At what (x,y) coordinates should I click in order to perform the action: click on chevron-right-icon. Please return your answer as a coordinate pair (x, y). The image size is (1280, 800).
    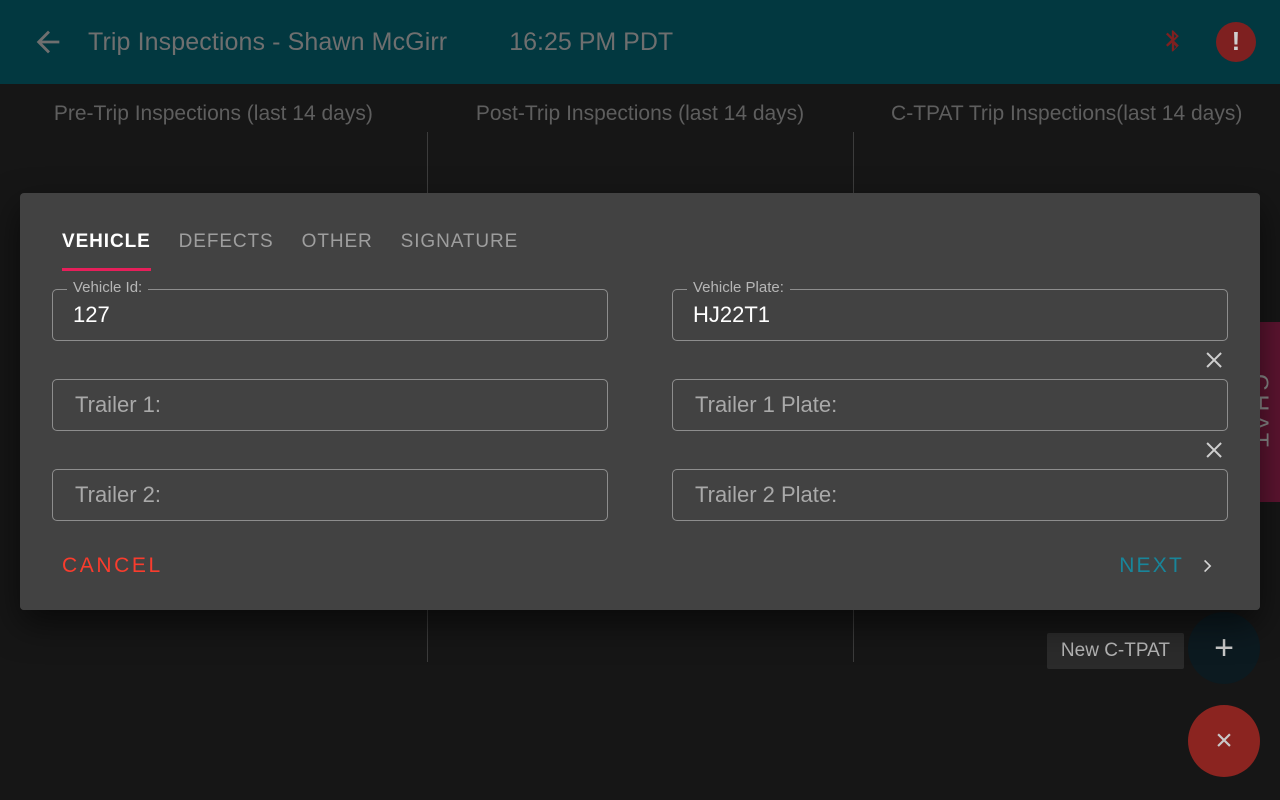
    Looking at the image, I should click on (1208, 566).